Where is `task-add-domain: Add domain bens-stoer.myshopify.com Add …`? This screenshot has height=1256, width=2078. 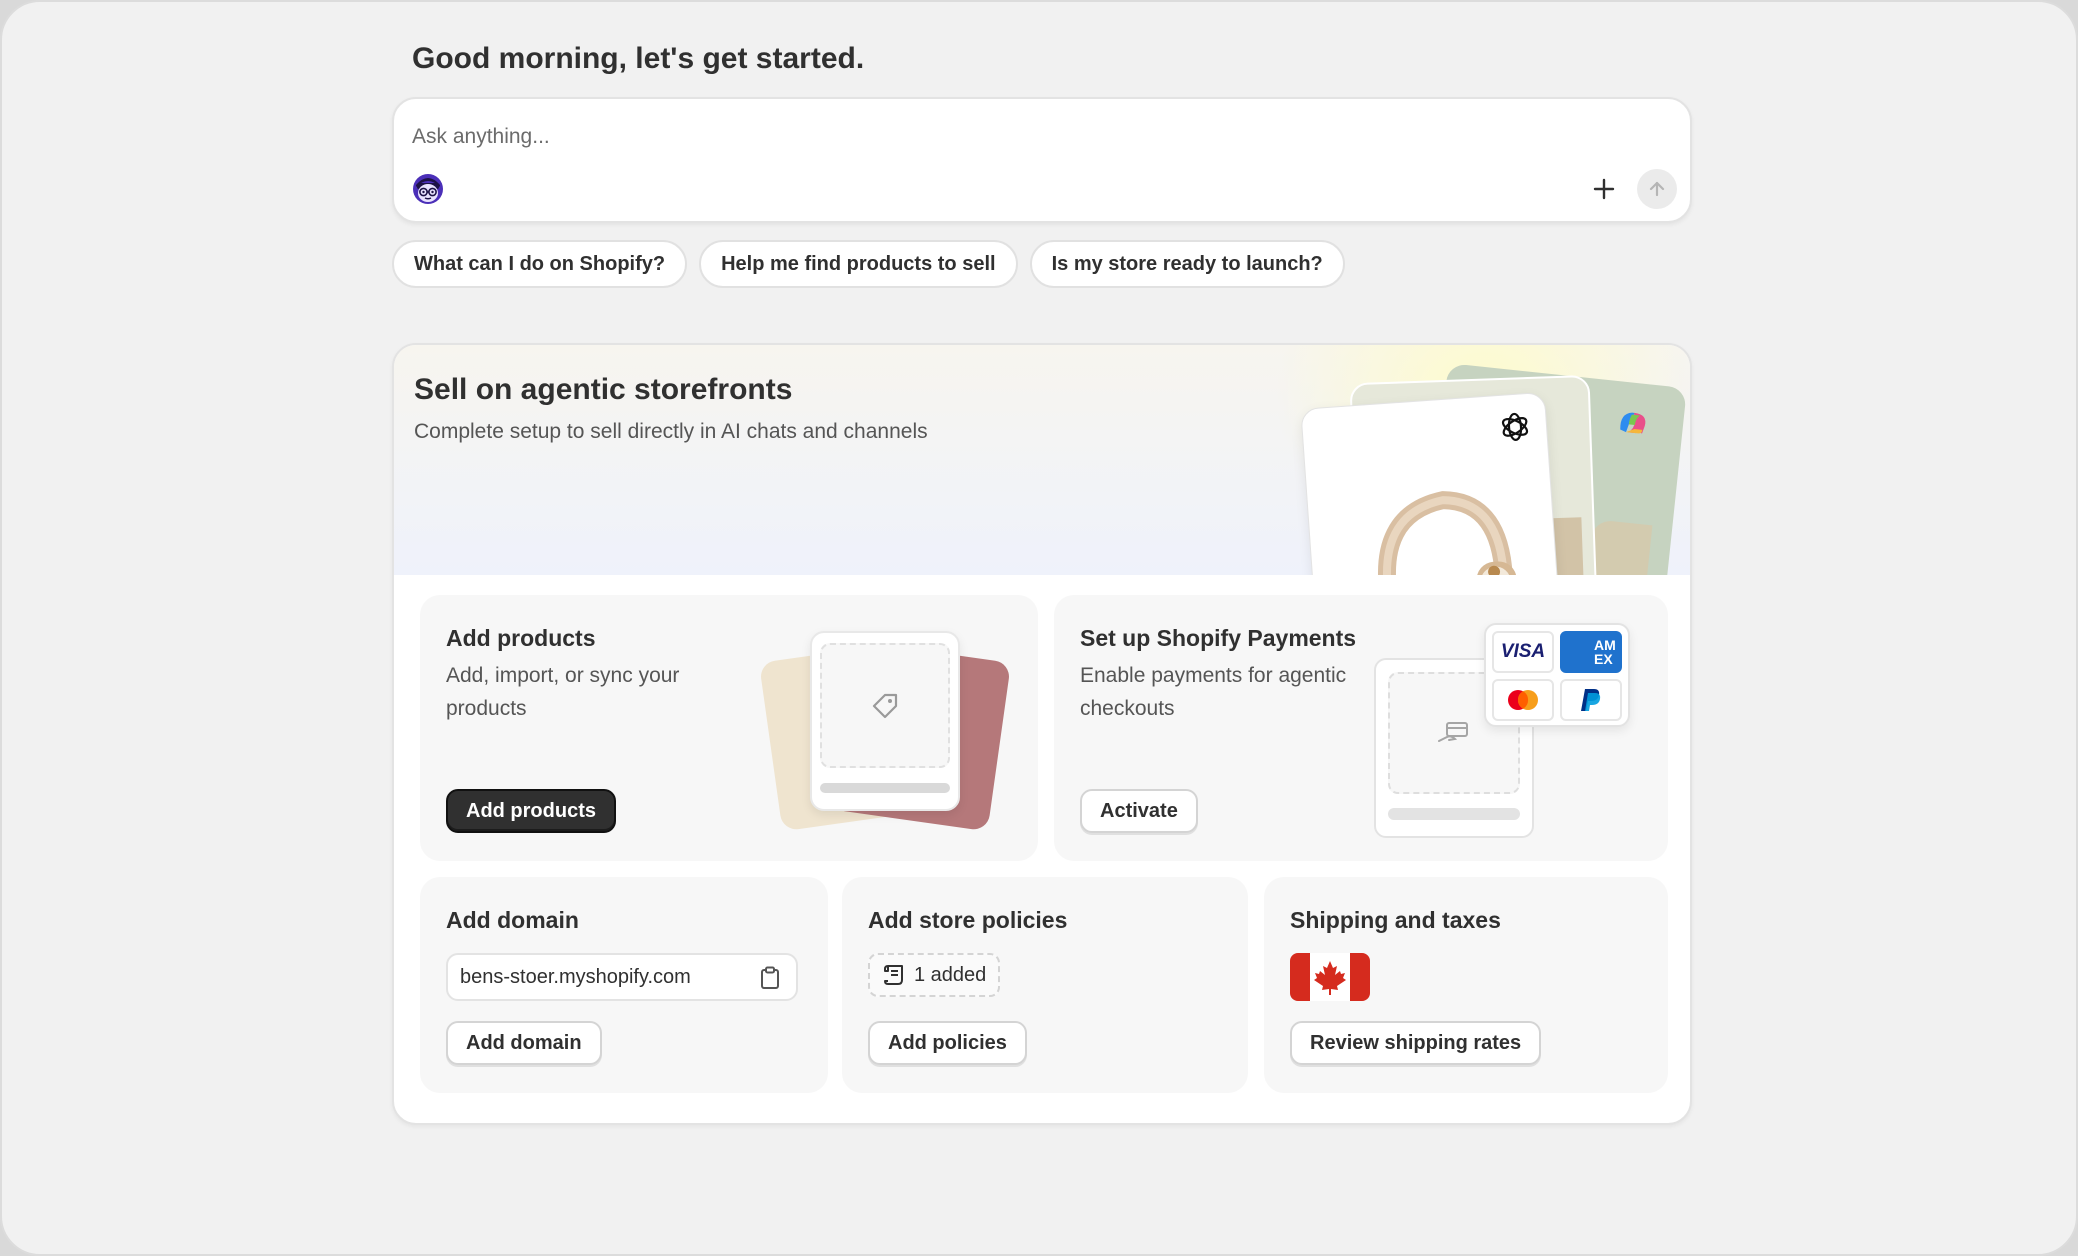
task-add-domain: Add domain bens-stoer.myshopify.com Add … is located at coordinates (624, 985).